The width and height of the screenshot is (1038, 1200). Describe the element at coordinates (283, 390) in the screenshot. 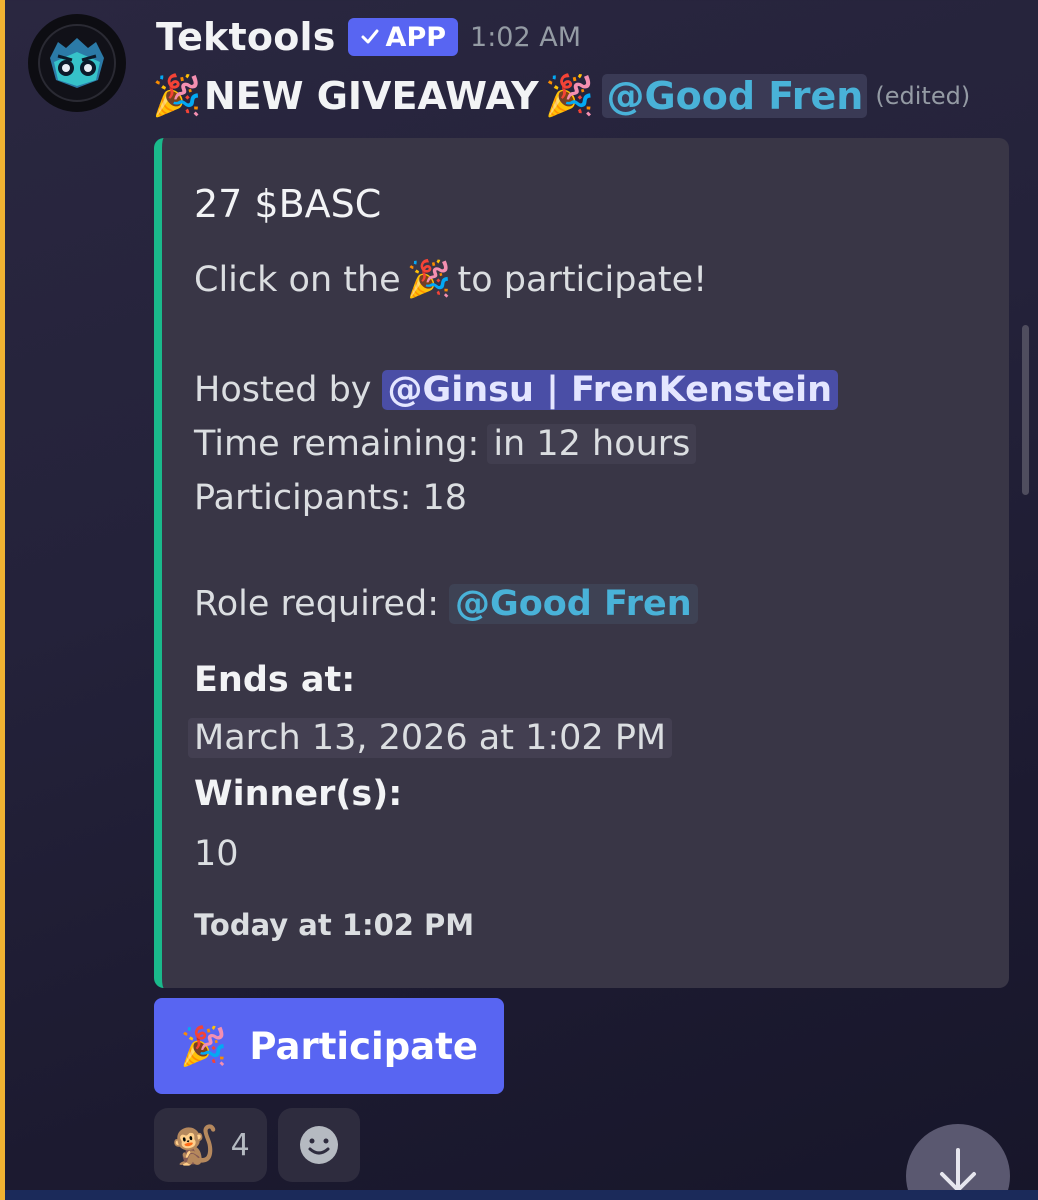

I see `hosted-by-label: Hosted by` at that location.